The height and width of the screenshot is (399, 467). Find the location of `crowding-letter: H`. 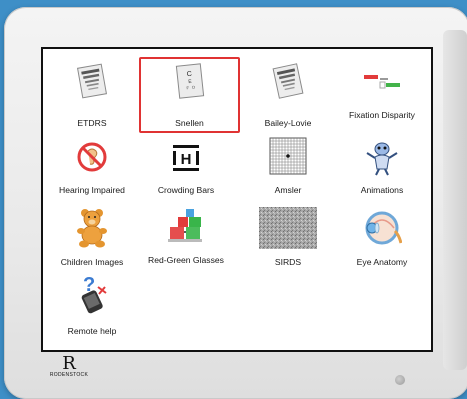

crowding-letter: H is located at coordinates (186, 159).